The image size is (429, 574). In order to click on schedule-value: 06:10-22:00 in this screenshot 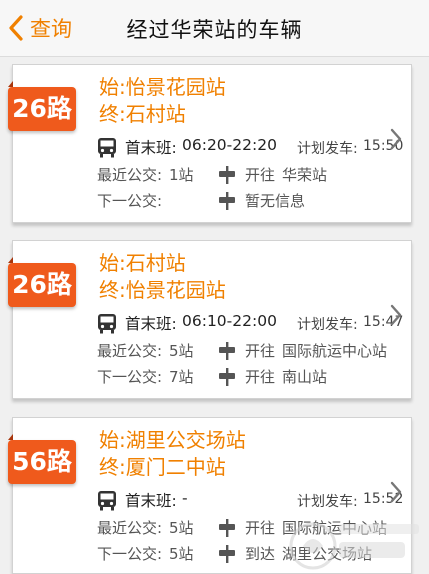, I will do `click(229, 321)`.